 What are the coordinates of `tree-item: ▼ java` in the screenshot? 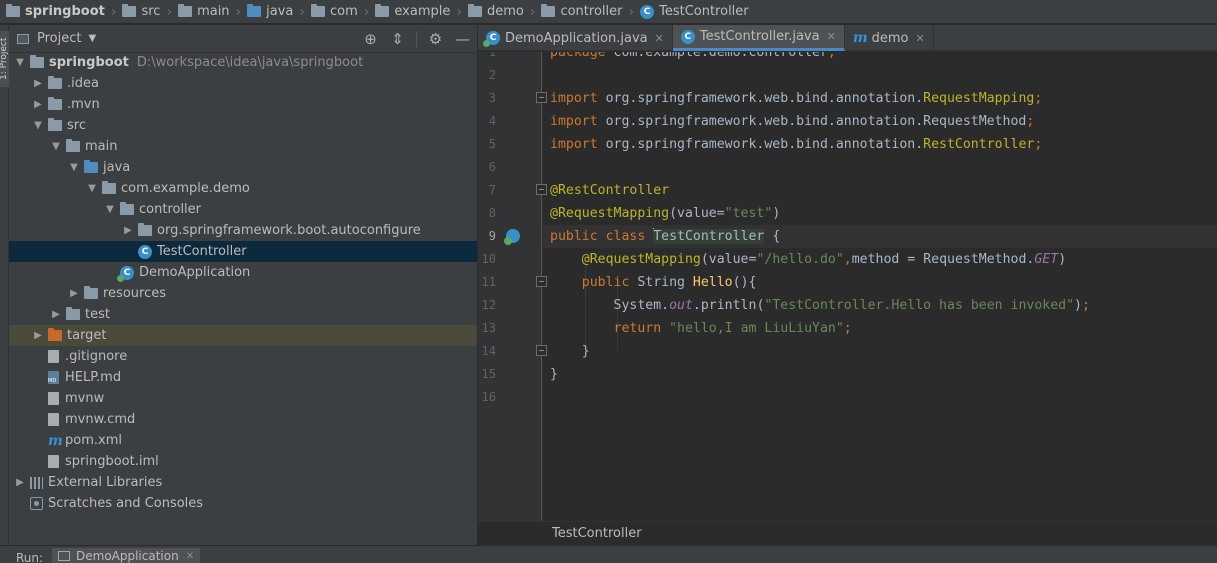 It's located at (243, 167).